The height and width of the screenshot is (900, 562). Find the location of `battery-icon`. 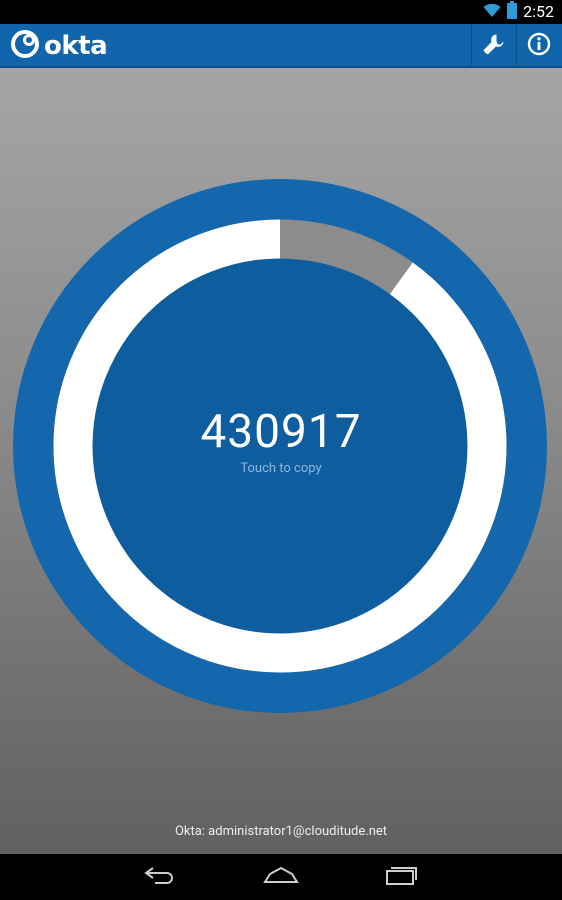

battery-icon is located at coordinates (512, 12).